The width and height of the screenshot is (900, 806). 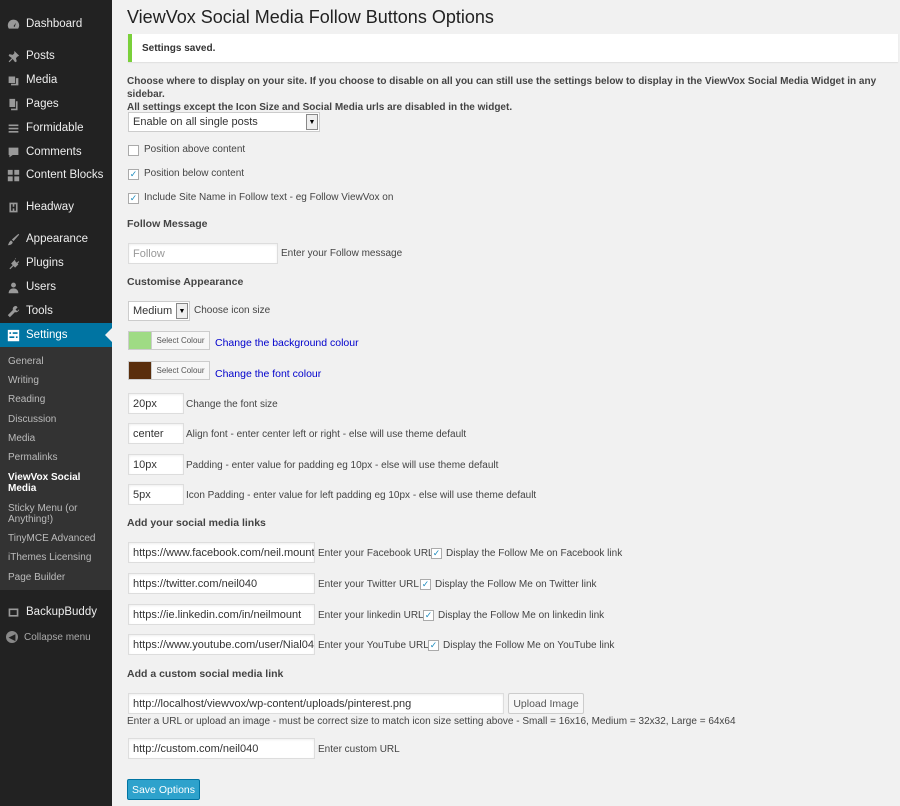 I want to click on menu-label: Dashboard, so click(x=54, y=24).